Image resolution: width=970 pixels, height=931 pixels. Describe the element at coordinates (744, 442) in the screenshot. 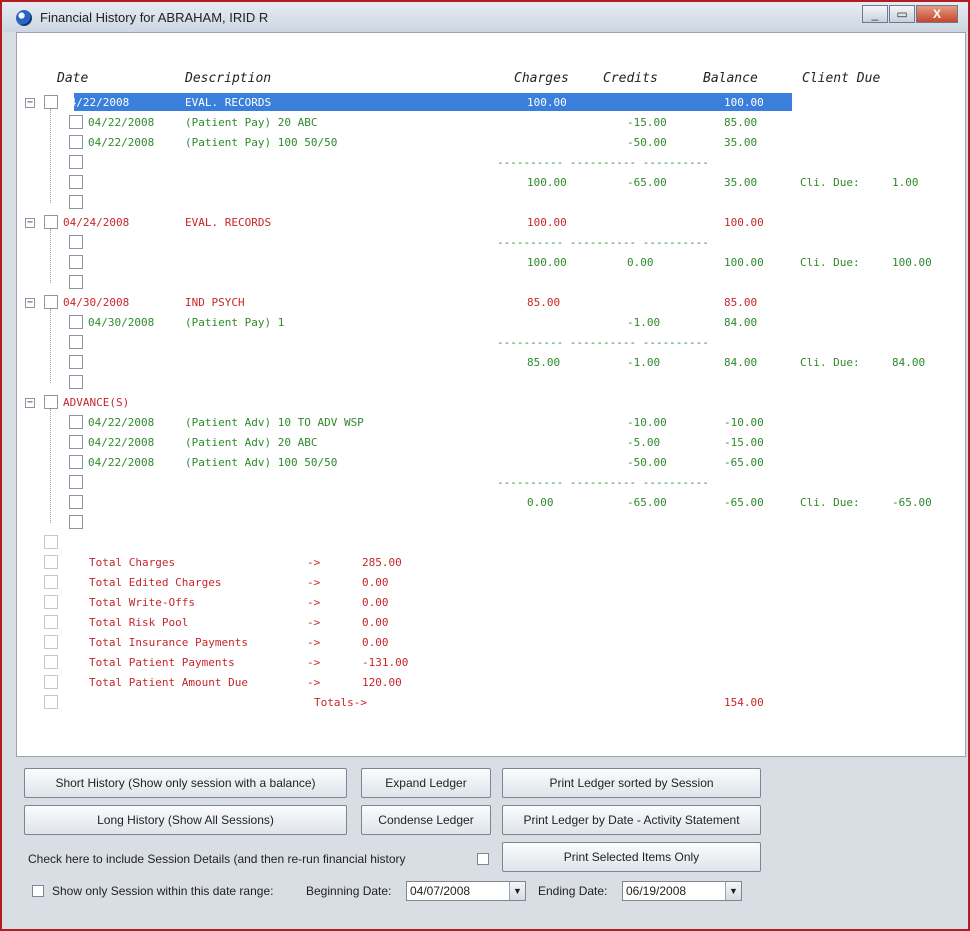

I see `item-balance: -15.00` at that location.